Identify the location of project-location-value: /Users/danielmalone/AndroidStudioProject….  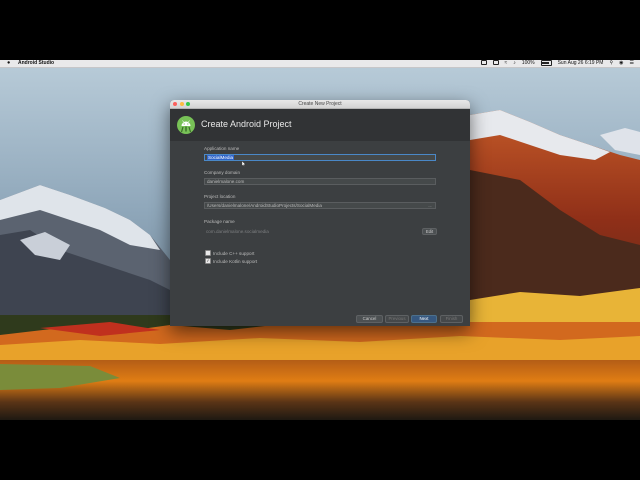
(264, 205).